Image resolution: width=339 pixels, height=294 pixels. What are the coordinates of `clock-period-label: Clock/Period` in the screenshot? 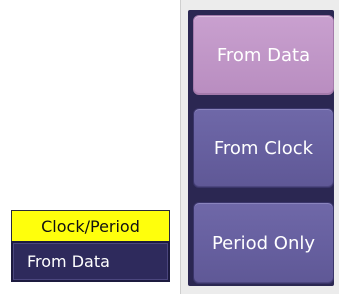 It's located at (90, 225).